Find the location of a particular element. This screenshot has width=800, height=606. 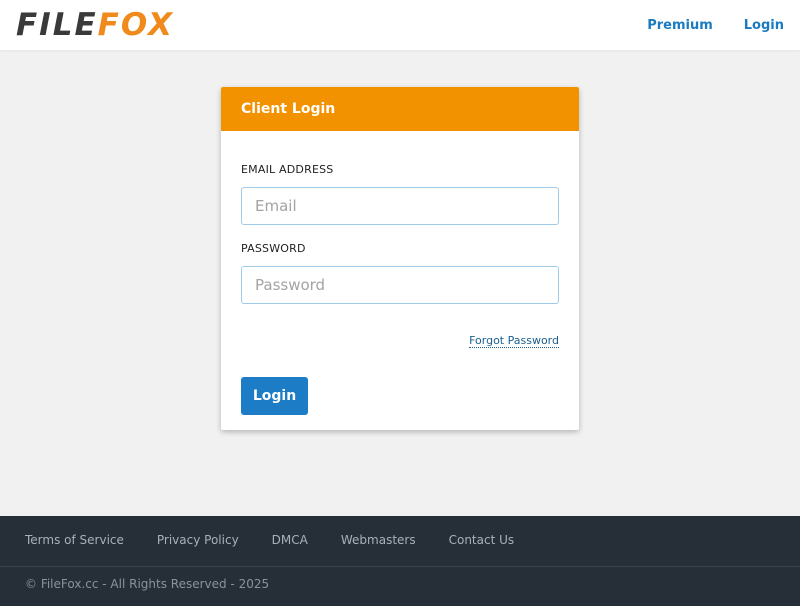

nav-premium-link: Premium is located at coordinates (680, 25).